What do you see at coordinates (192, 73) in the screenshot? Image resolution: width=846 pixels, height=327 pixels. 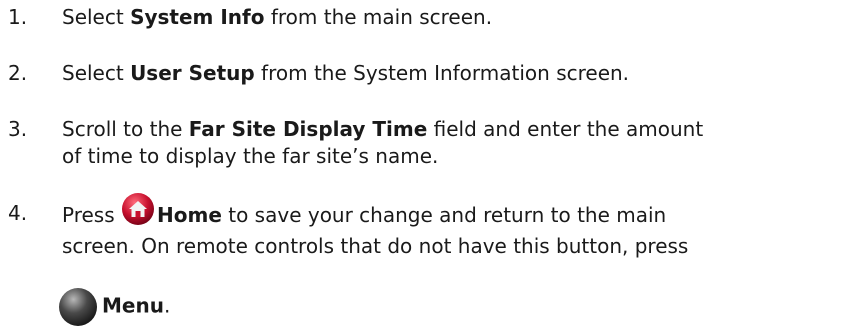 I see `ui-term: User Setup` at bounding box center [192, 73].